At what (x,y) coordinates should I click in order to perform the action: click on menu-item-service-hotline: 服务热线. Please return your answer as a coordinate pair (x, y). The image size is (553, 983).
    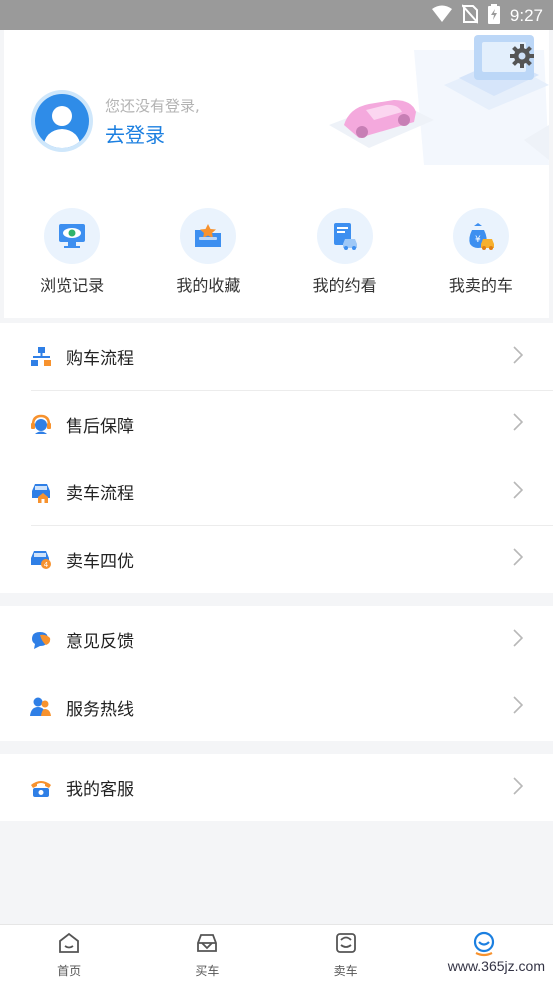
    Looking at the image, I should click on (276, 708).